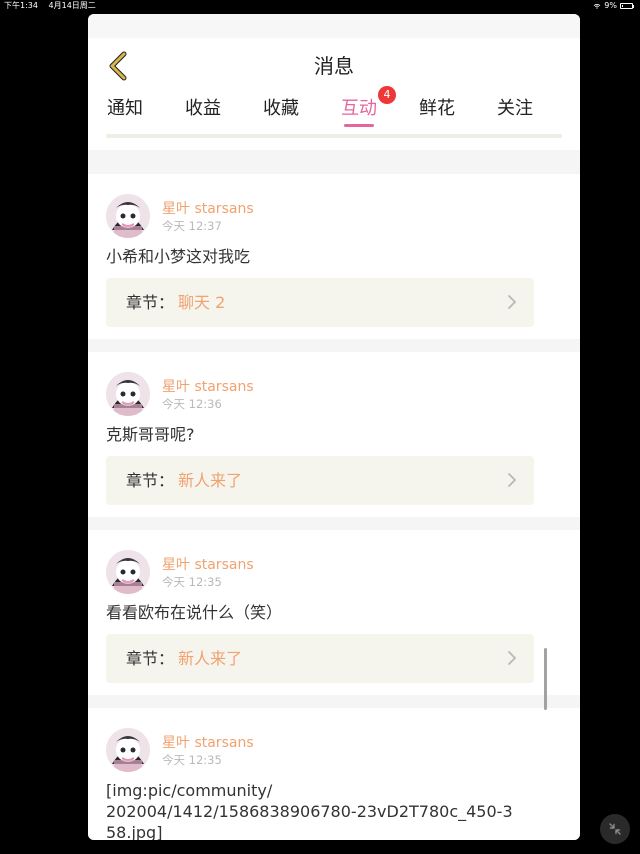 The image size is (640, 854). I want to click on message-text-line: 58.jpg], so click(134, 831).